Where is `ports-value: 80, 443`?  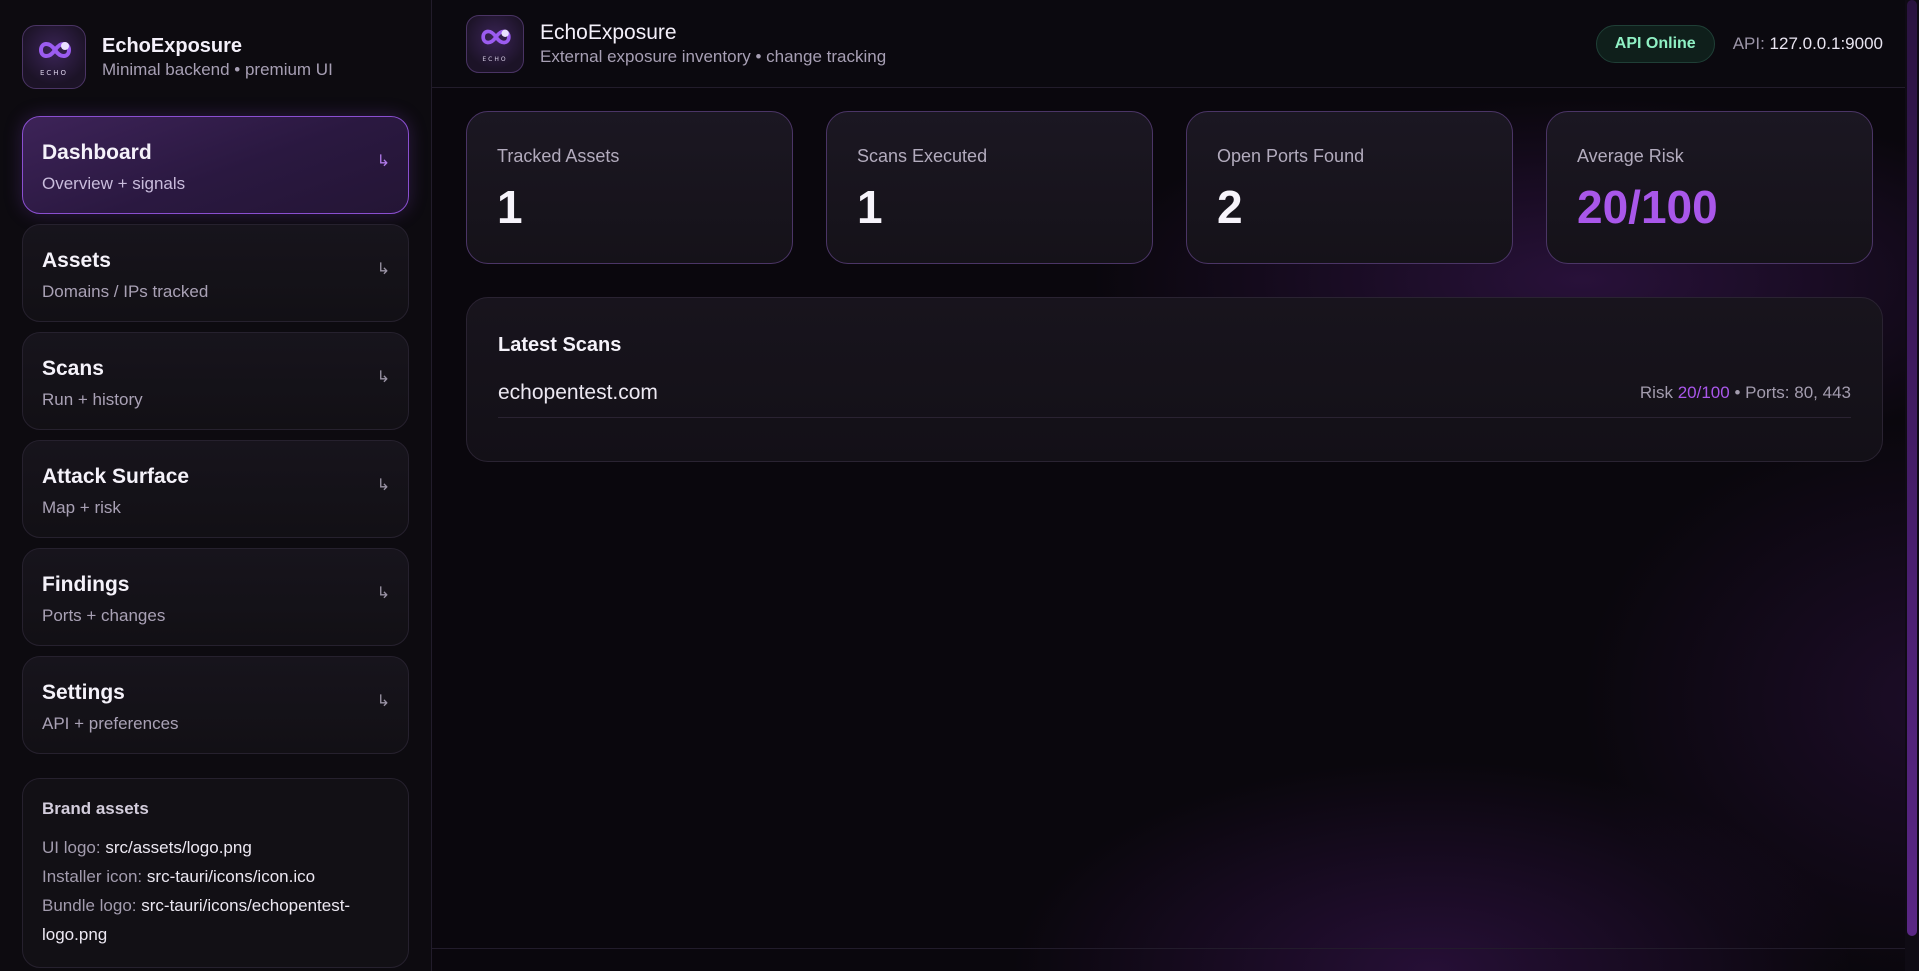 ports-value: 80, 443 is located at coordinates (1822, 392).